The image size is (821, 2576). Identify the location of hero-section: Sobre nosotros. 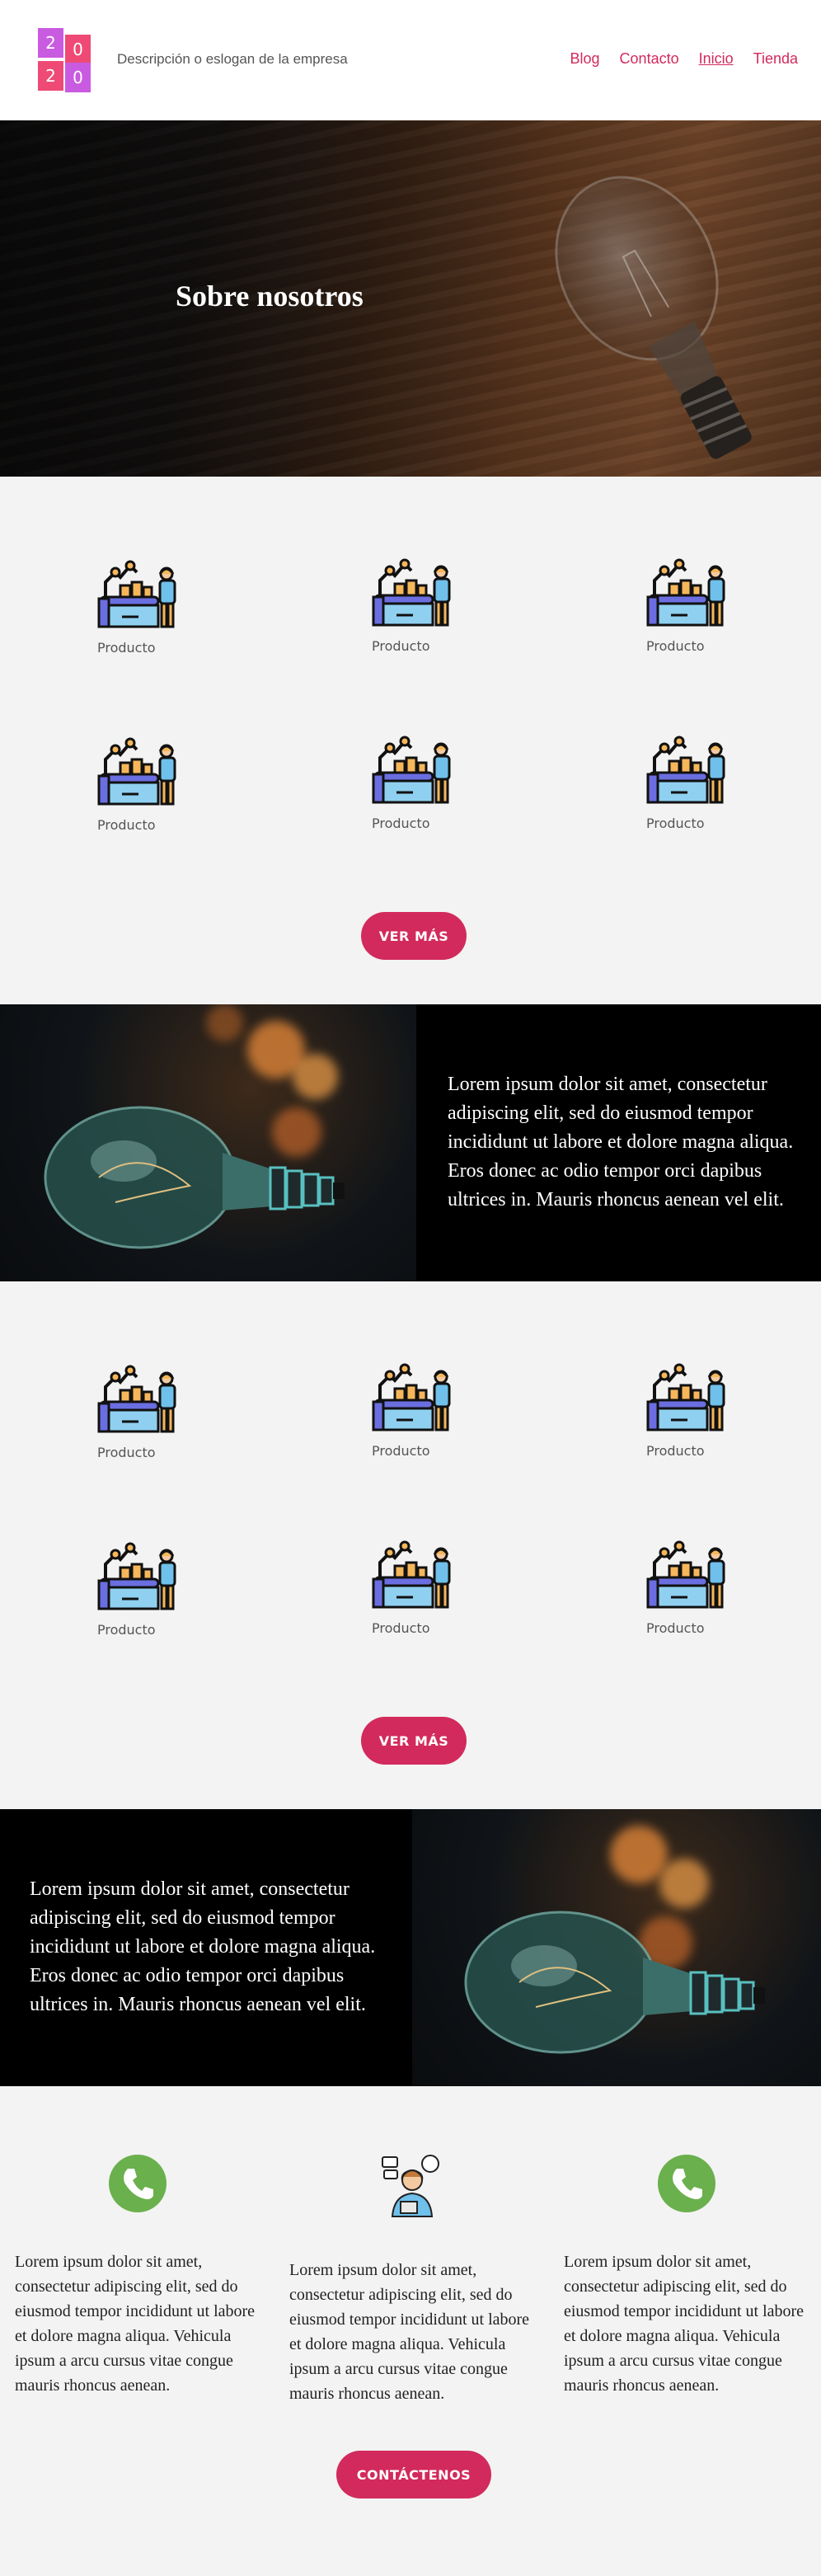
(410, 298).